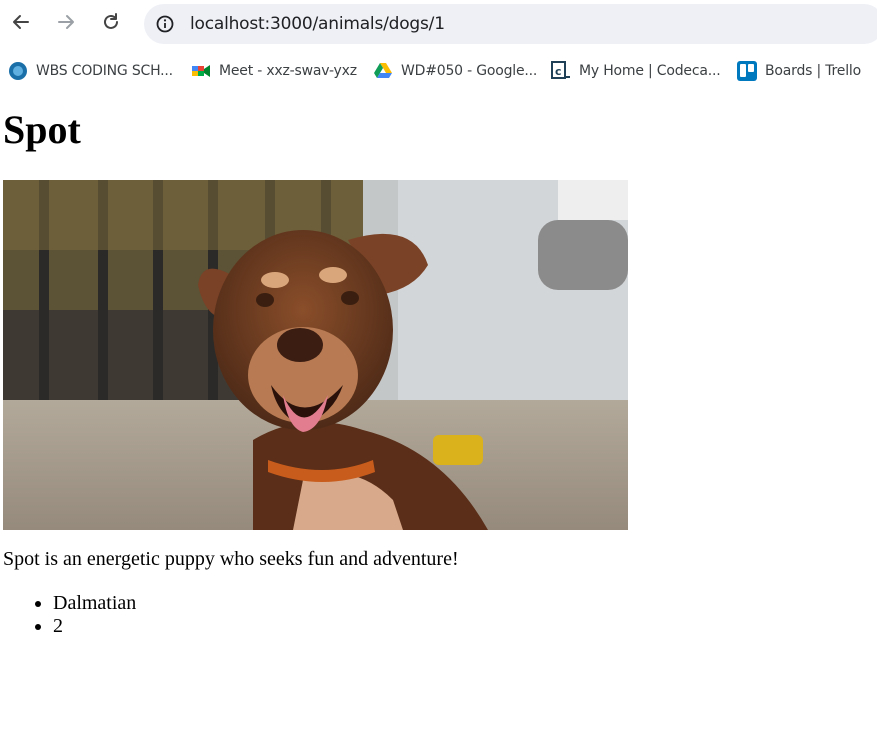  I want to click on google-meet-icon, so click(201, 71).